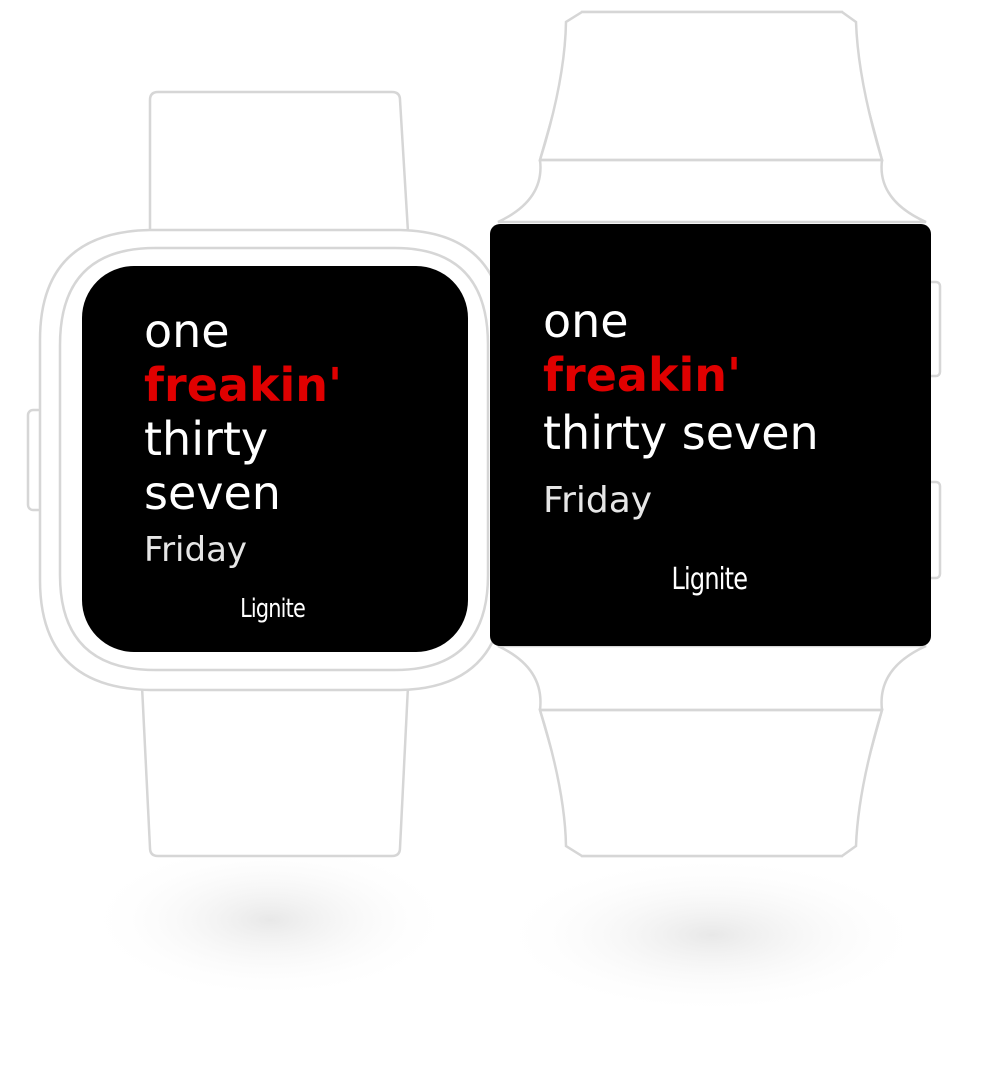  I want to click on shadow-left, so click(270, 920).